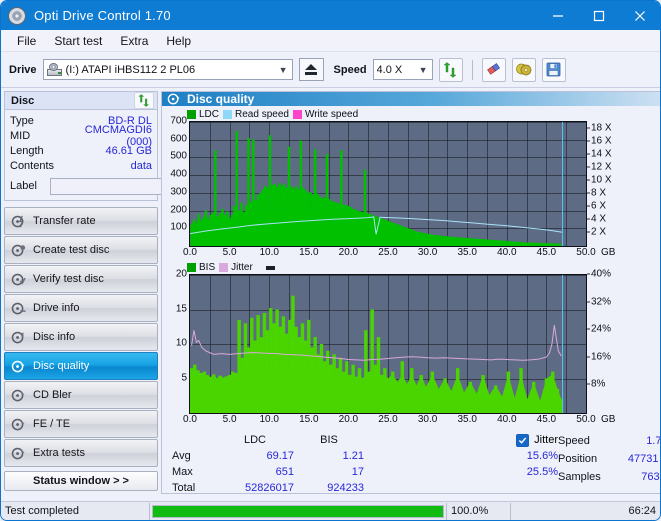 The height and width of the screenshot is (521, 661). What do you see at coordinates (18, 453) in the screenshot?
I see `extra-tests-icon` at bounding box center [18, 453].